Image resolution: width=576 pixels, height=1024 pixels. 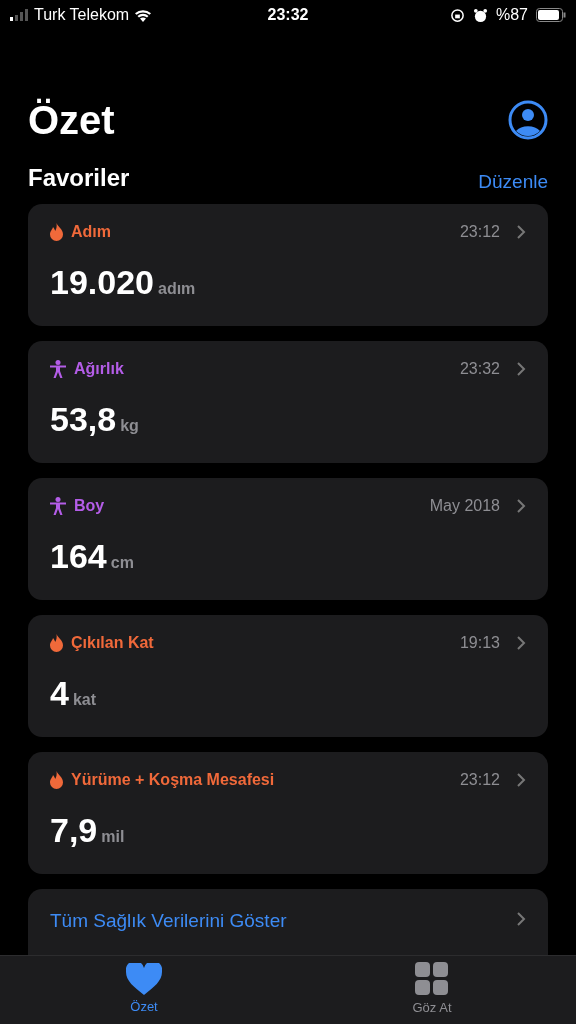 I want to click on metric-value: 164, so click(x=78, y=556).